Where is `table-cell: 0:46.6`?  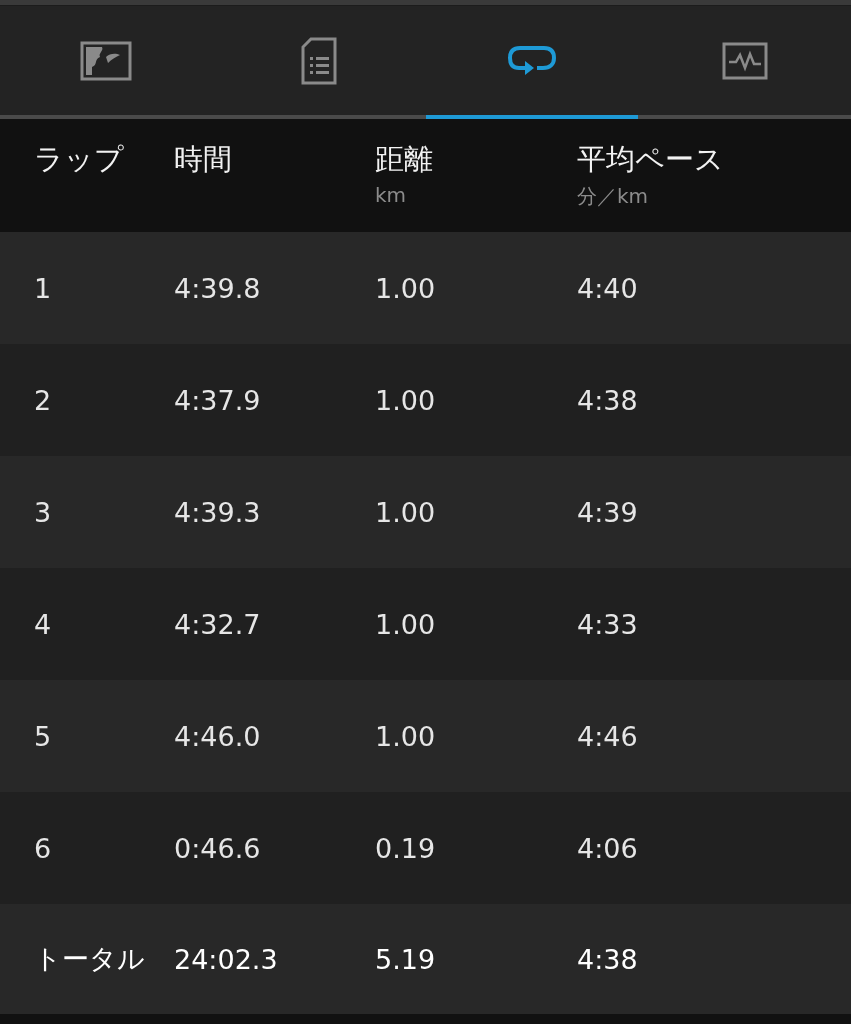
table-cell: 0:46.6 is located at coordinates (217, 848).